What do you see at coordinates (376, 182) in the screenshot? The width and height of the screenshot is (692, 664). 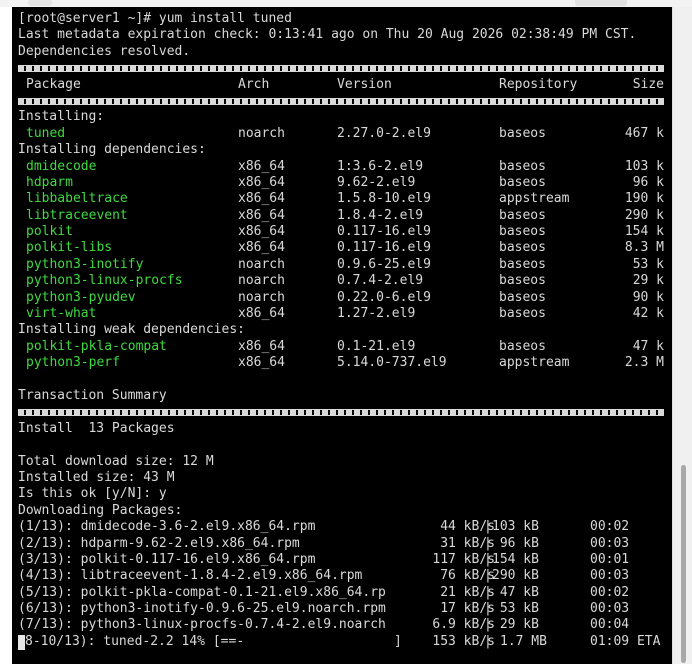 I see `package-version: 9.62-2.el9` at bounding box center [376, 182].